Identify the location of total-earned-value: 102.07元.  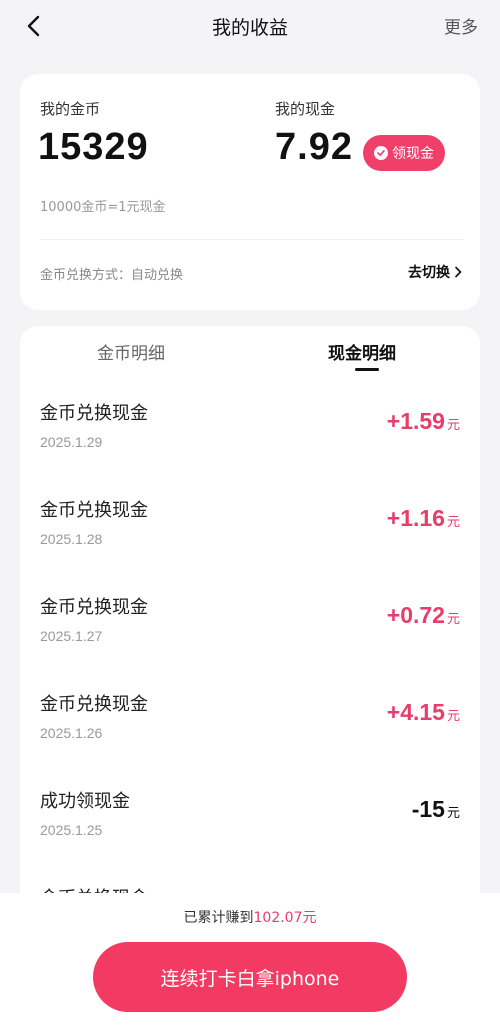
(285, 918).